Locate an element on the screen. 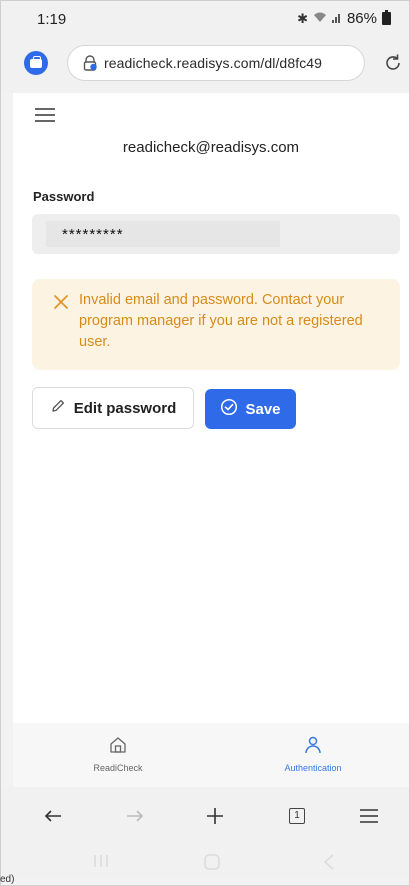 This screenshot has height=886, width=410. wifi-icon is located at coordinates (320, 18).